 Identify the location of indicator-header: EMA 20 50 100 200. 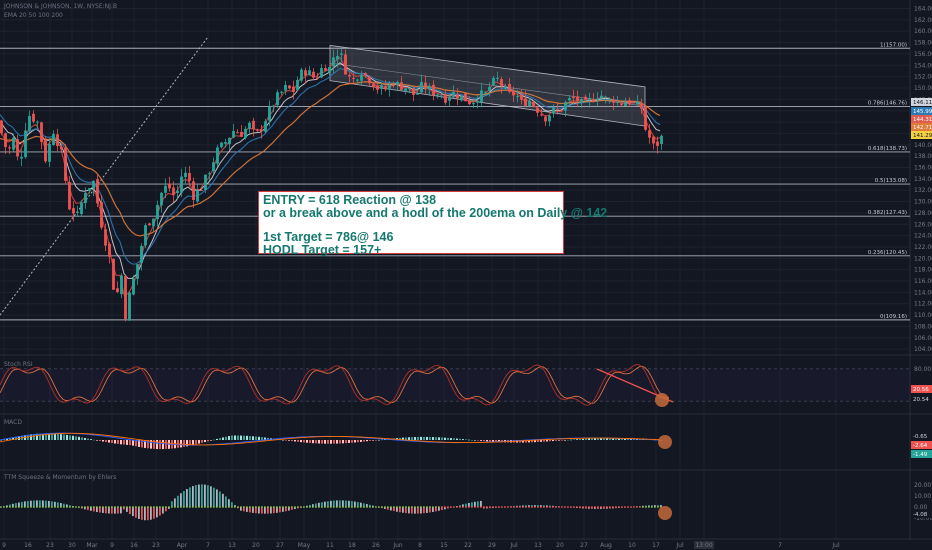
(33, 15).